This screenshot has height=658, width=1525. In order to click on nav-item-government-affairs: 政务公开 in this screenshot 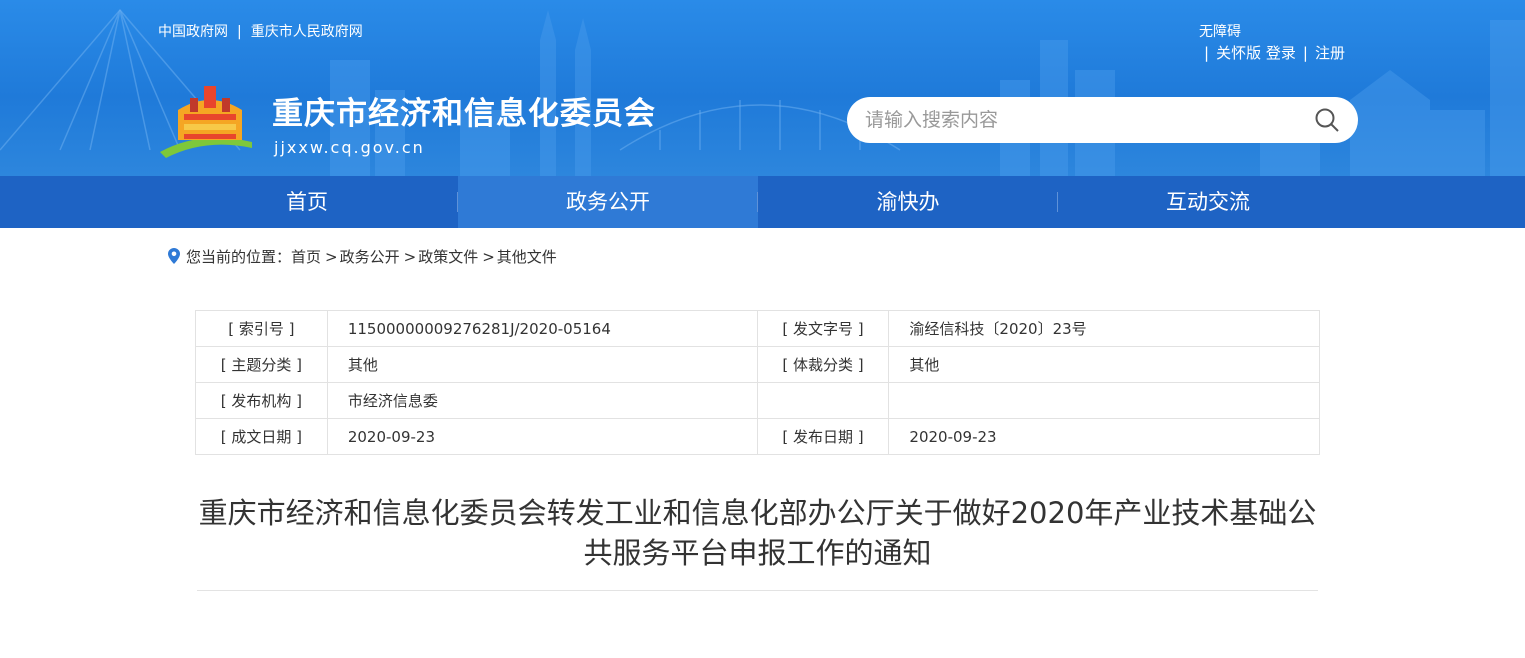, I will do `click(608, 202)`.